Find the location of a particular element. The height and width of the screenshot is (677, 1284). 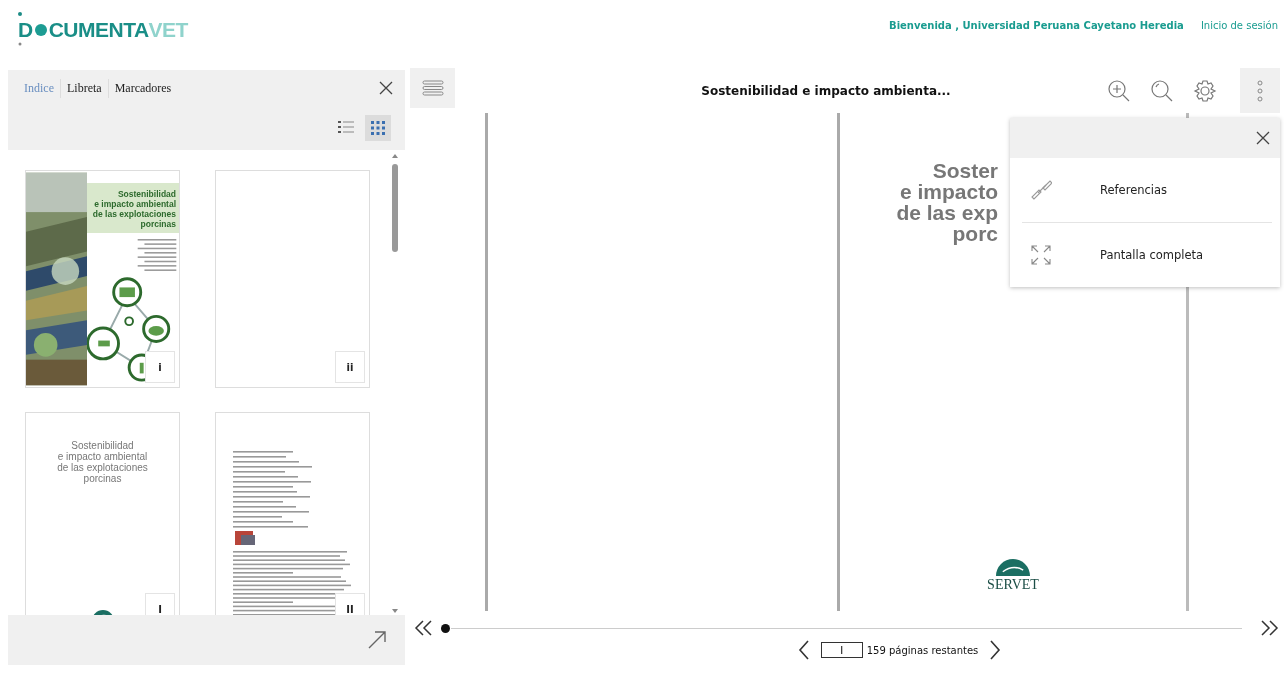

welcome-text: Bienvenida , Universidad Peruana Cayetano Heredia is located at coordinates (1036, 25).